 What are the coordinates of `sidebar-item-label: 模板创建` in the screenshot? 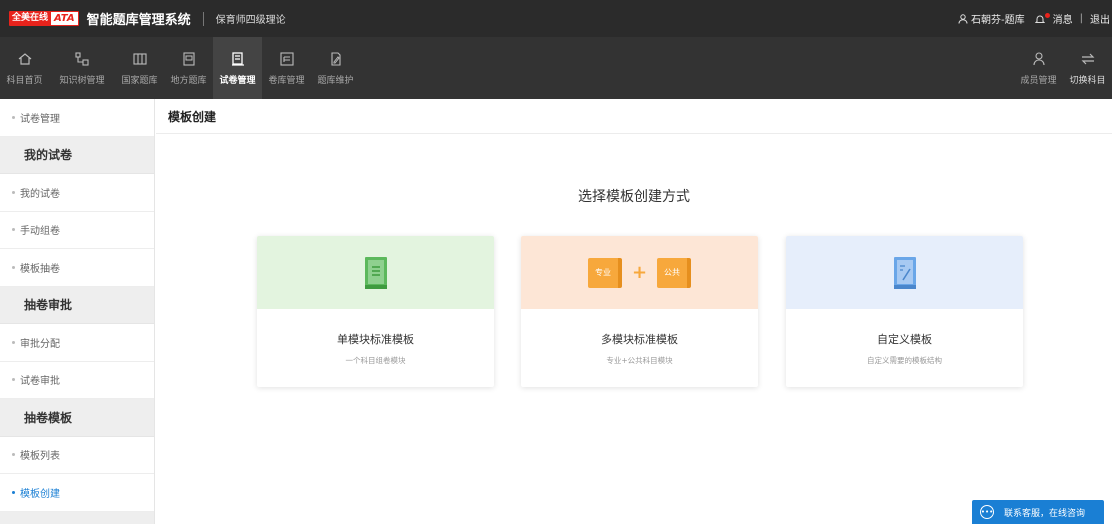 It's located at (40, 494).